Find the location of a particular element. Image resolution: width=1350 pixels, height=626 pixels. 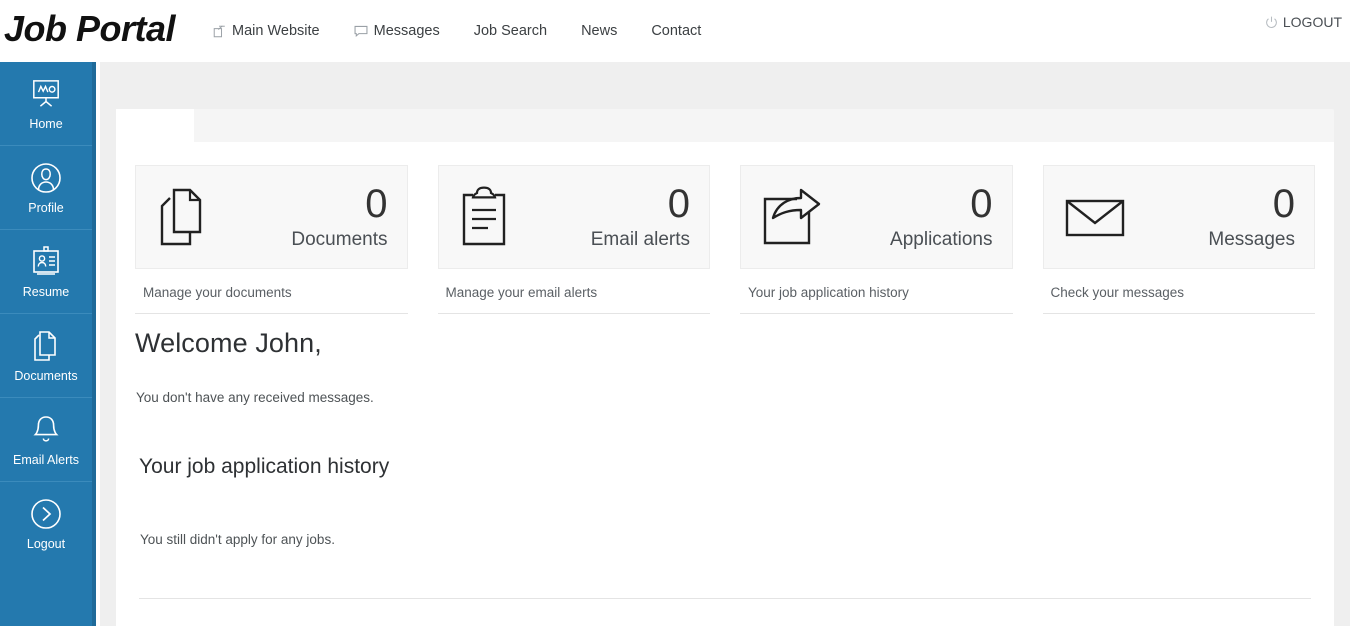

tab-active is located at coordinates (155, 125).